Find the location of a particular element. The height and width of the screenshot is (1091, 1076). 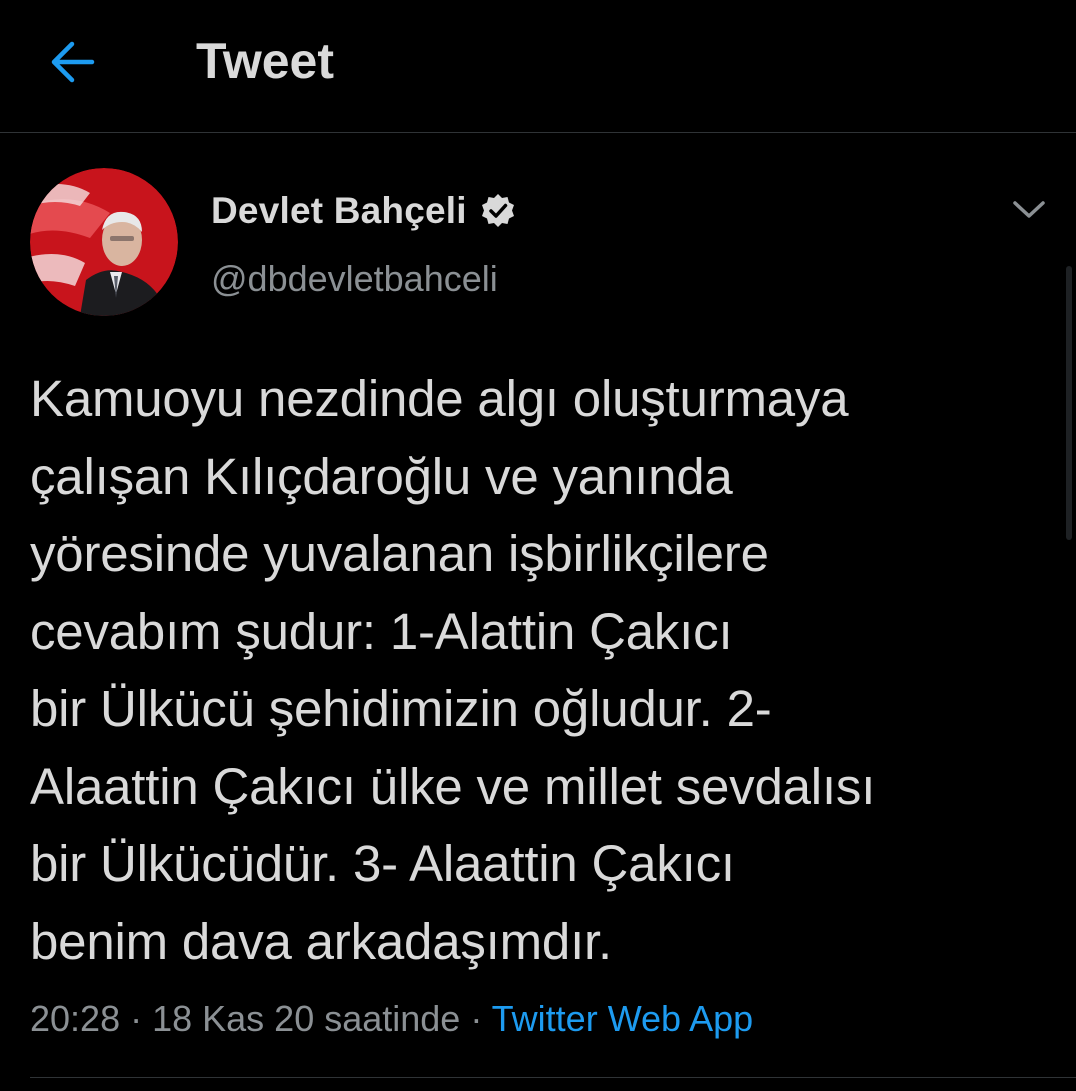

divider is located at coordinates (553, 1077).